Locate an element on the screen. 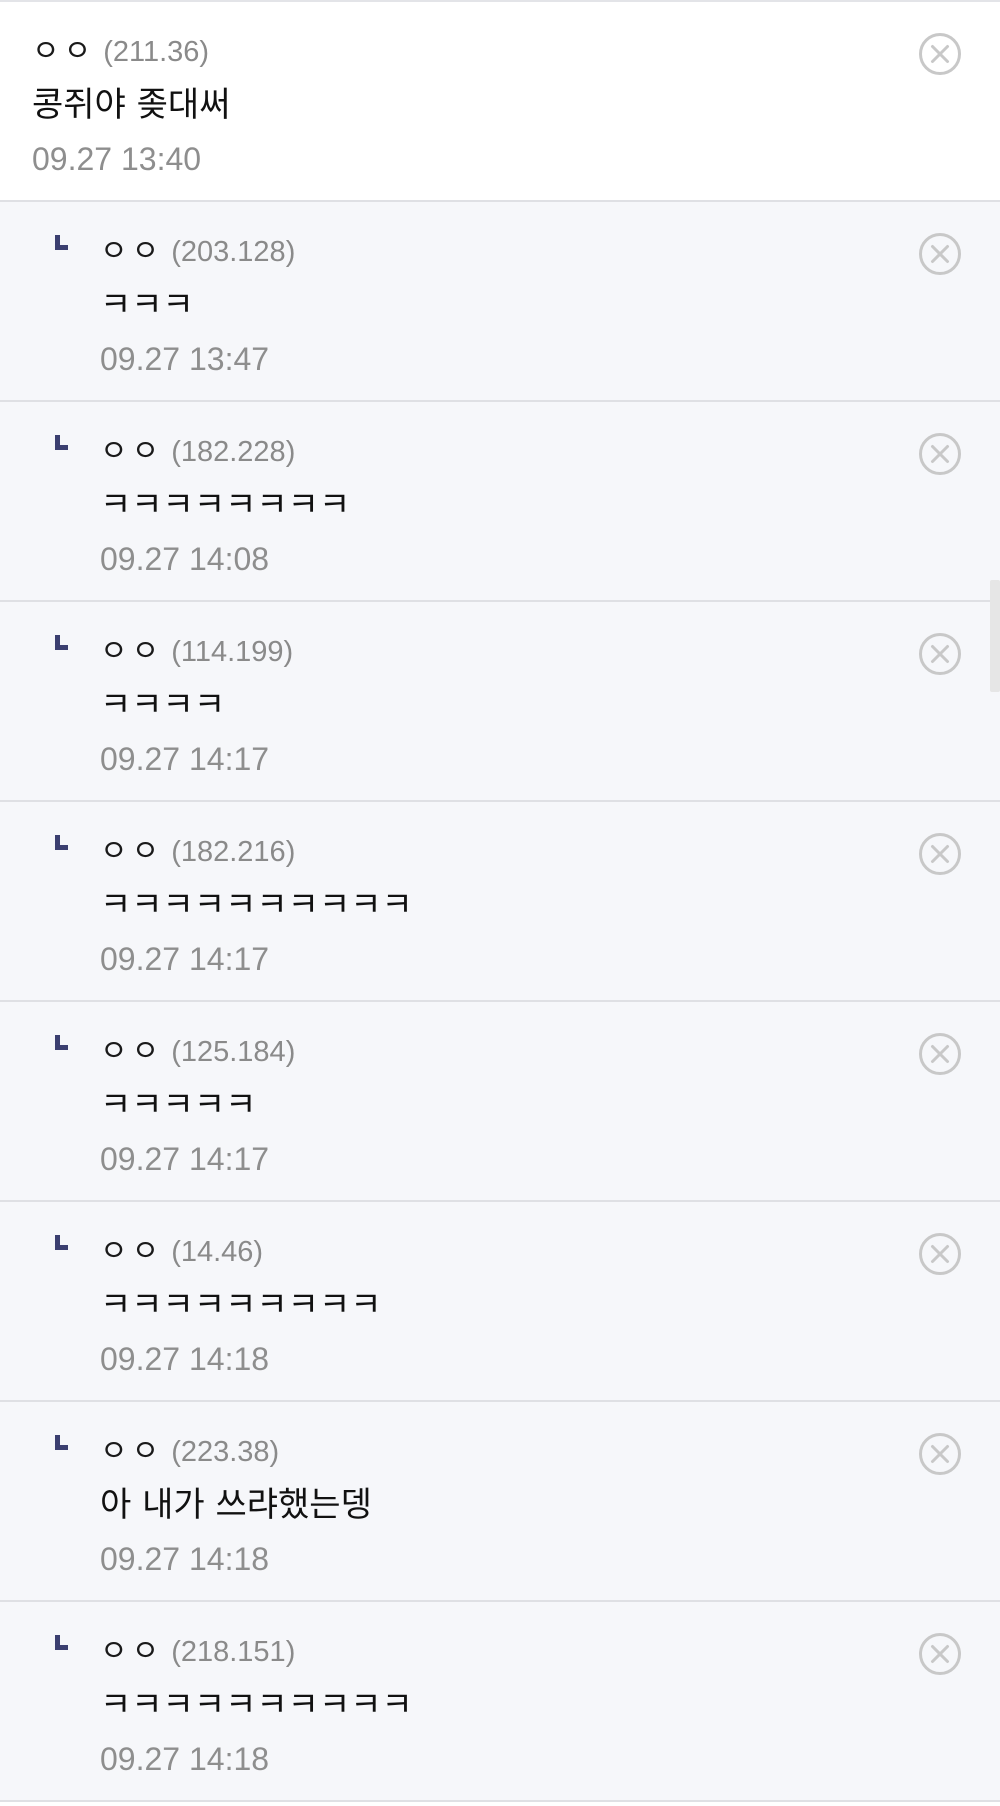 The height and width of the screenshot is (1806, 1000). comment-body: ㅇㅇ (223.38) 아 내가 쓰랴했는뎅 09.27 14:18 is located at coordinates (236, 1506).